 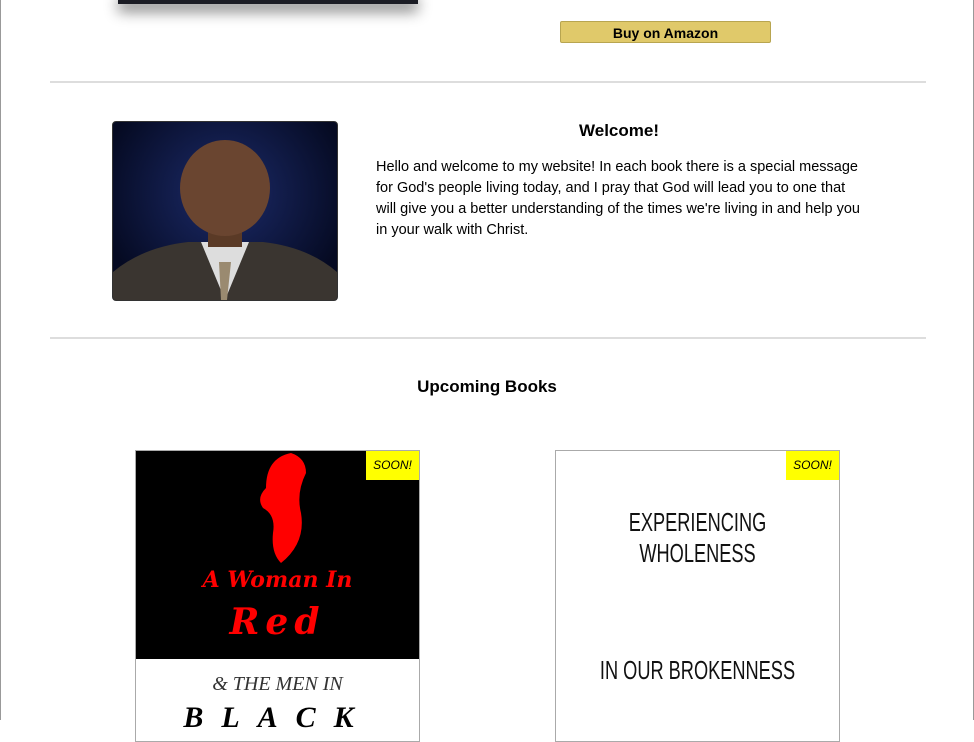 What do you see at coordinates (697, 537) in the screenshot?
I see `cover-title-line: EXPERIENCING WHOLENESS` at bounding box center [697, 537].